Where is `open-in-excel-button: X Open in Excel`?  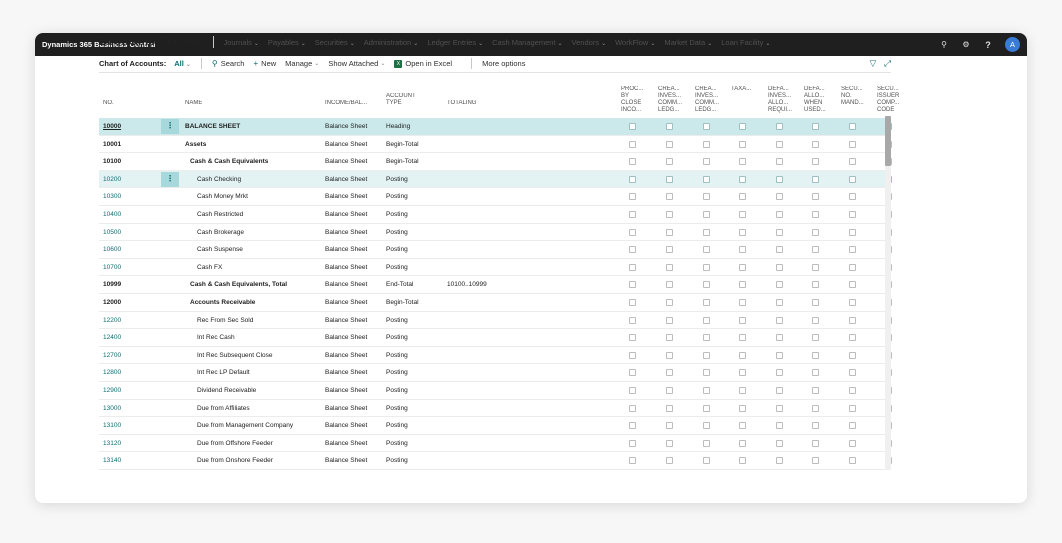 open-in-excel-button: X Open in Excel is located at coordinates (423, 63).